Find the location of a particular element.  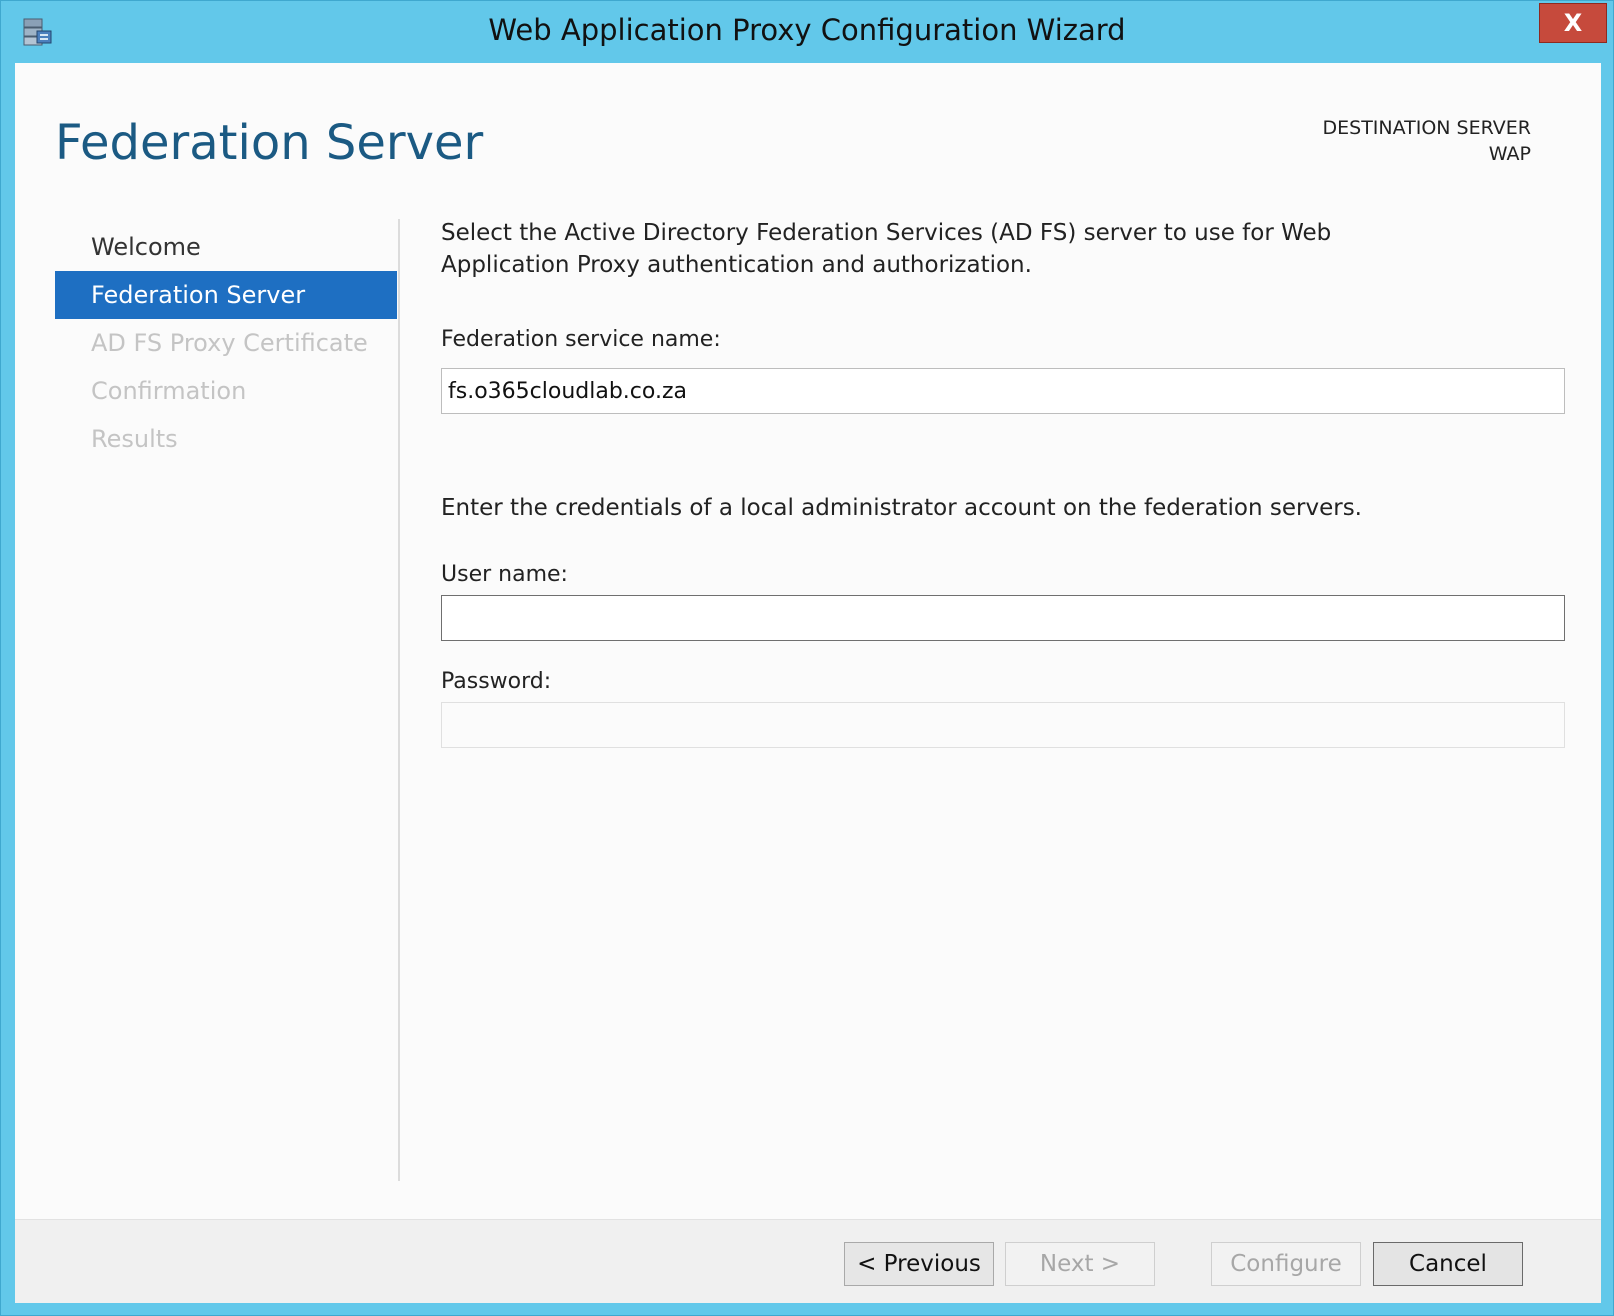

federation-service-label: Federation service name: is located at coordinates (581, 339).